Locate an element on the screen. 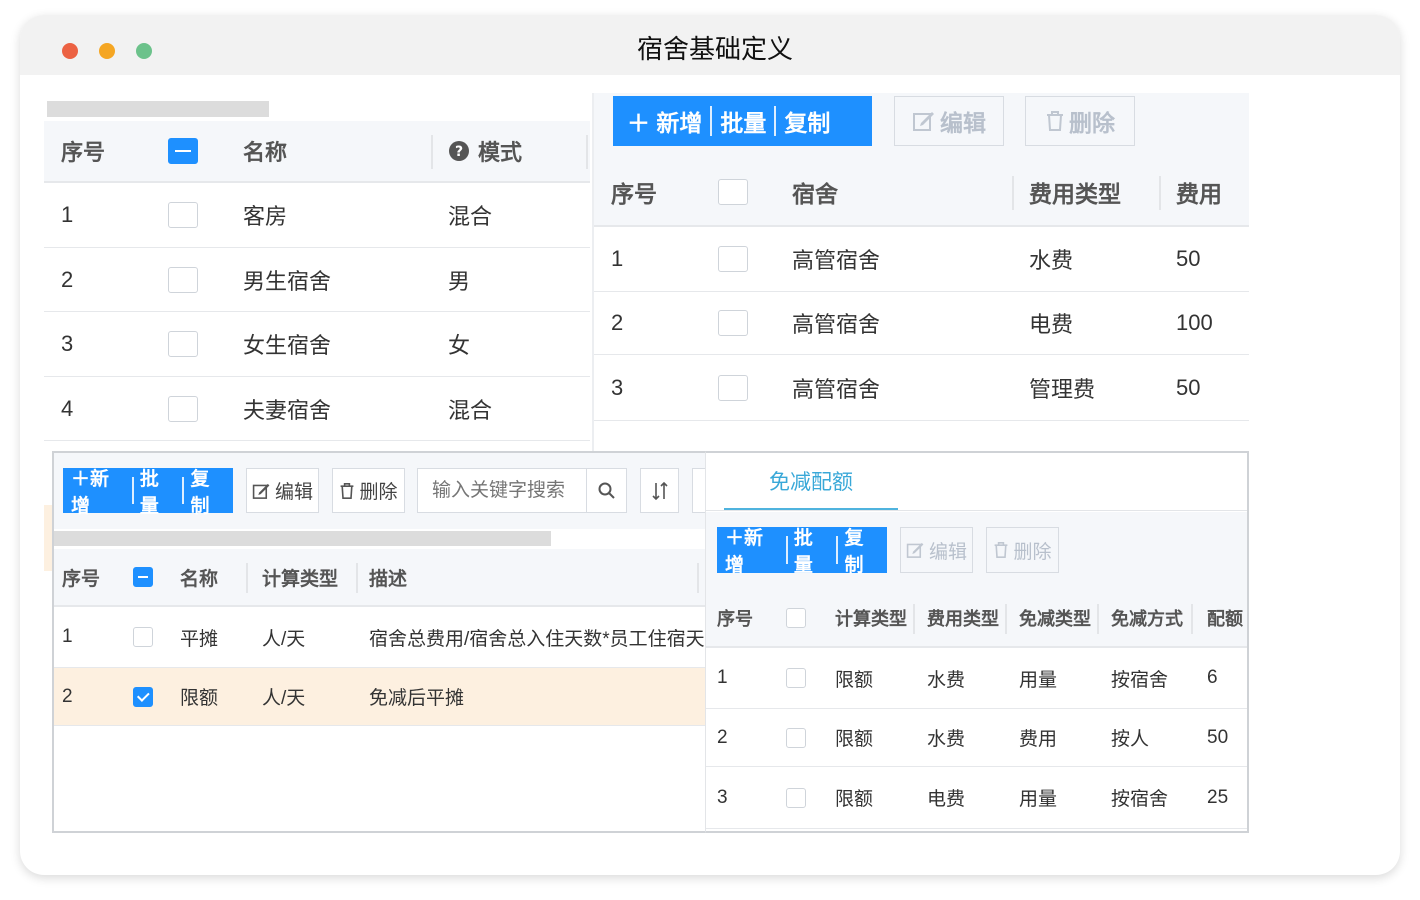 The width and height of the screenshot is (1420, 900). cell-mode: 混合 is located at coordinates (470, 410).